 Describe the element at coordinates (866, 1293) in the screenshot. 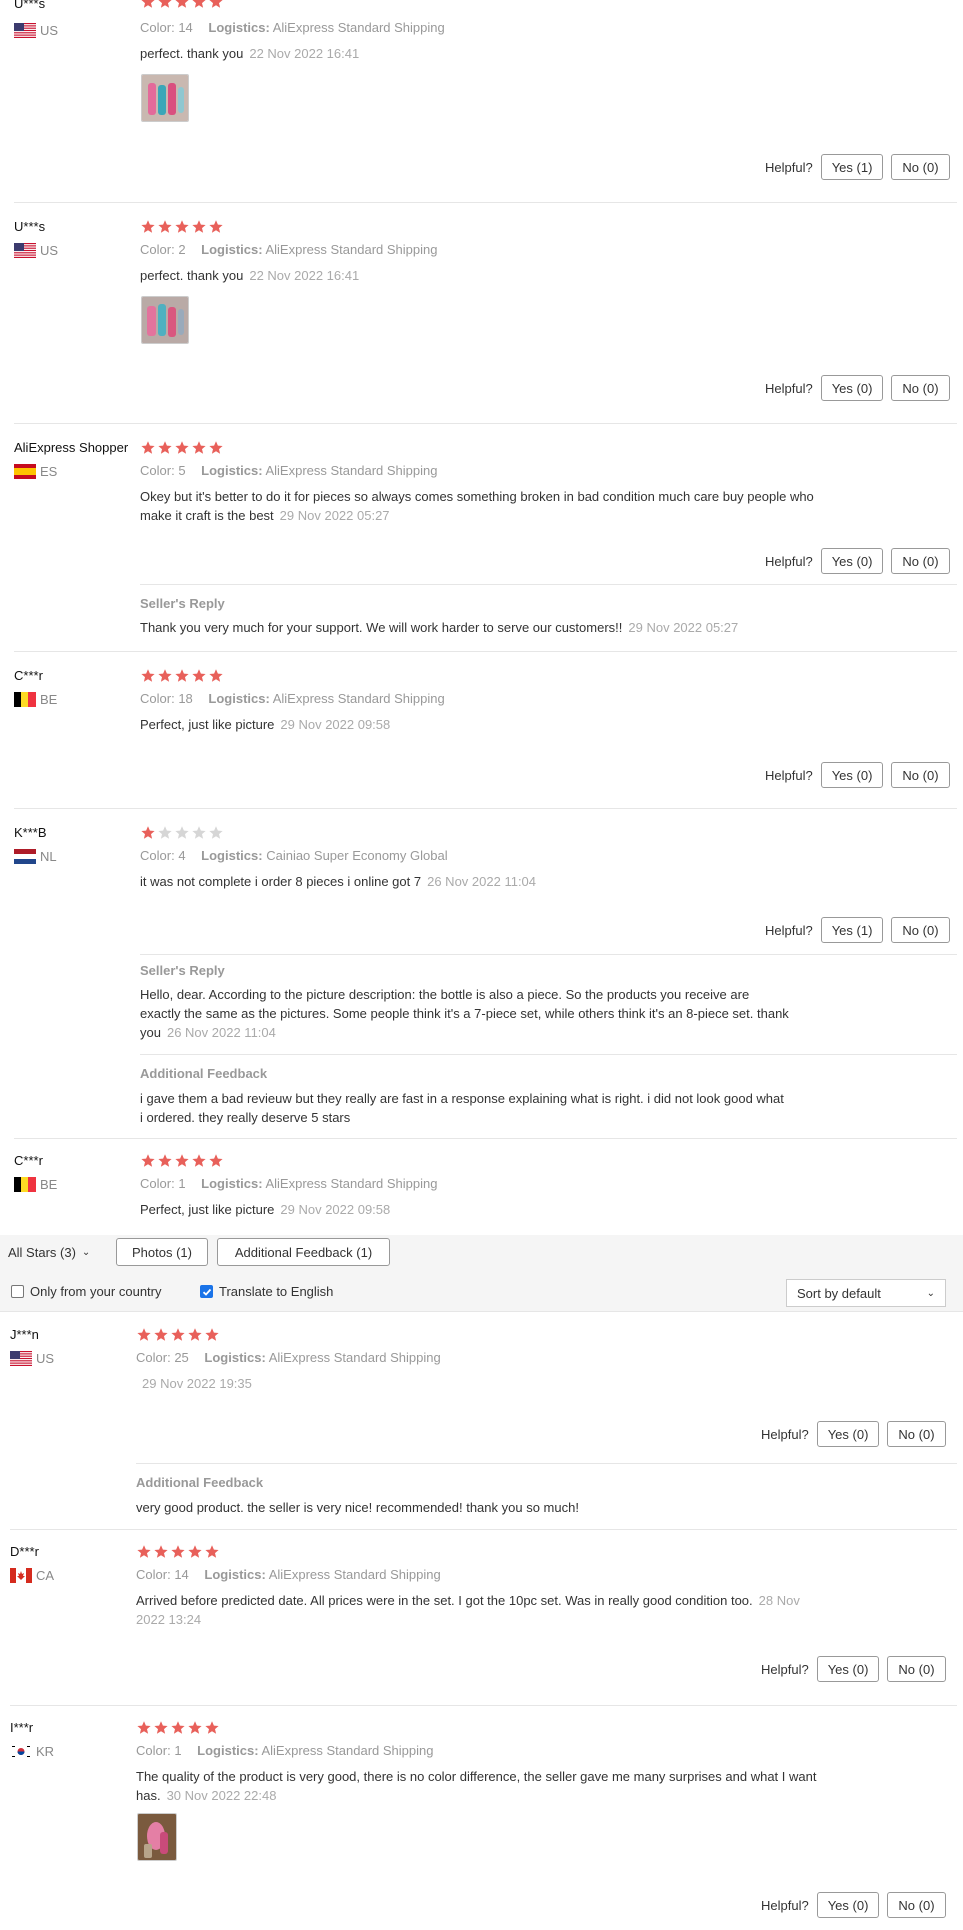

I see `sort-select: Sort by default ⌄` at that location.